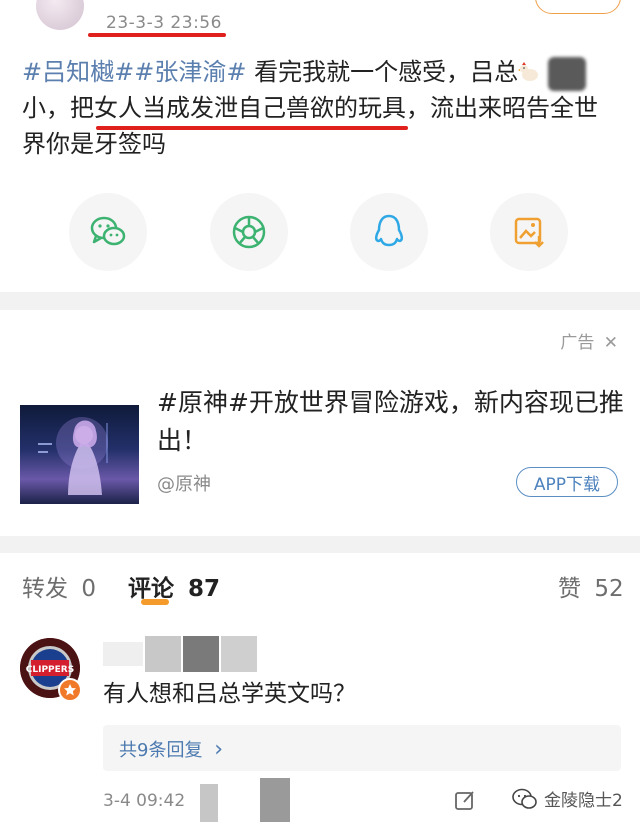 Image resolution: width=640 pixels, height=825 pixels. Describe the element at coordinates (50, 670) in the screenshot. I see `logo-text: CLIPPERS` at that location.